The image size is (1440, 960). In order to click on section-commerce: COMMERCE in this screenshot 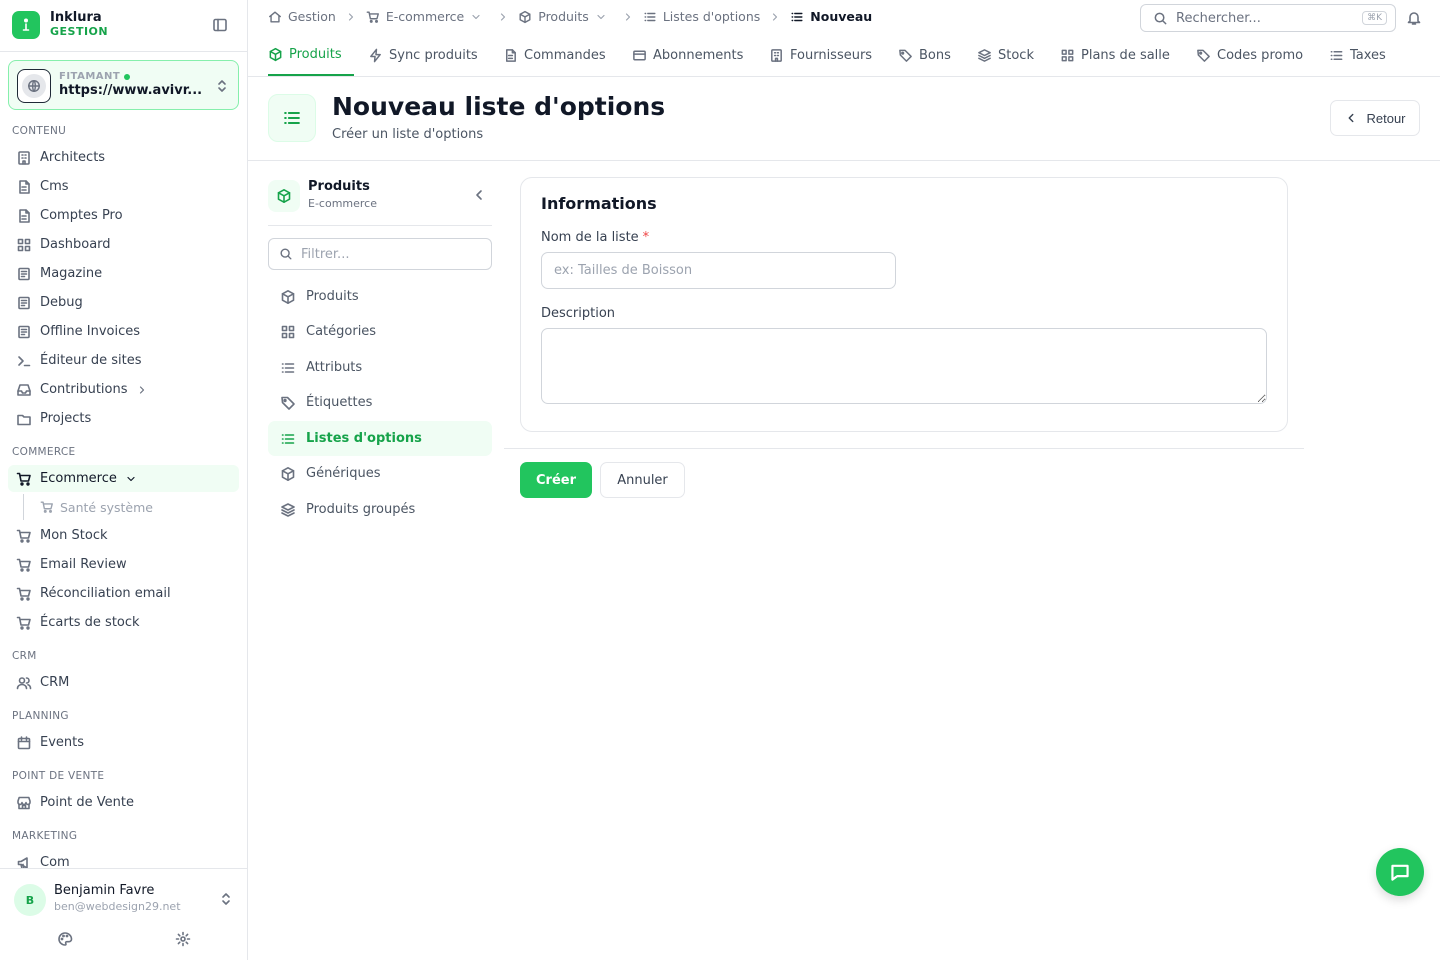, I will do `click(44, 452)`.